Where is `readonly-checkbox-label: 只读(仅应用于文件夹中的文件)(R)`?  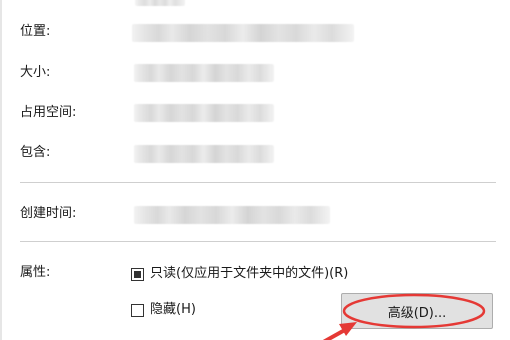
readonly-checkbox-label: 只读(仅应用于文件夹中的文件)(R) is located at coordinates (249, 274).